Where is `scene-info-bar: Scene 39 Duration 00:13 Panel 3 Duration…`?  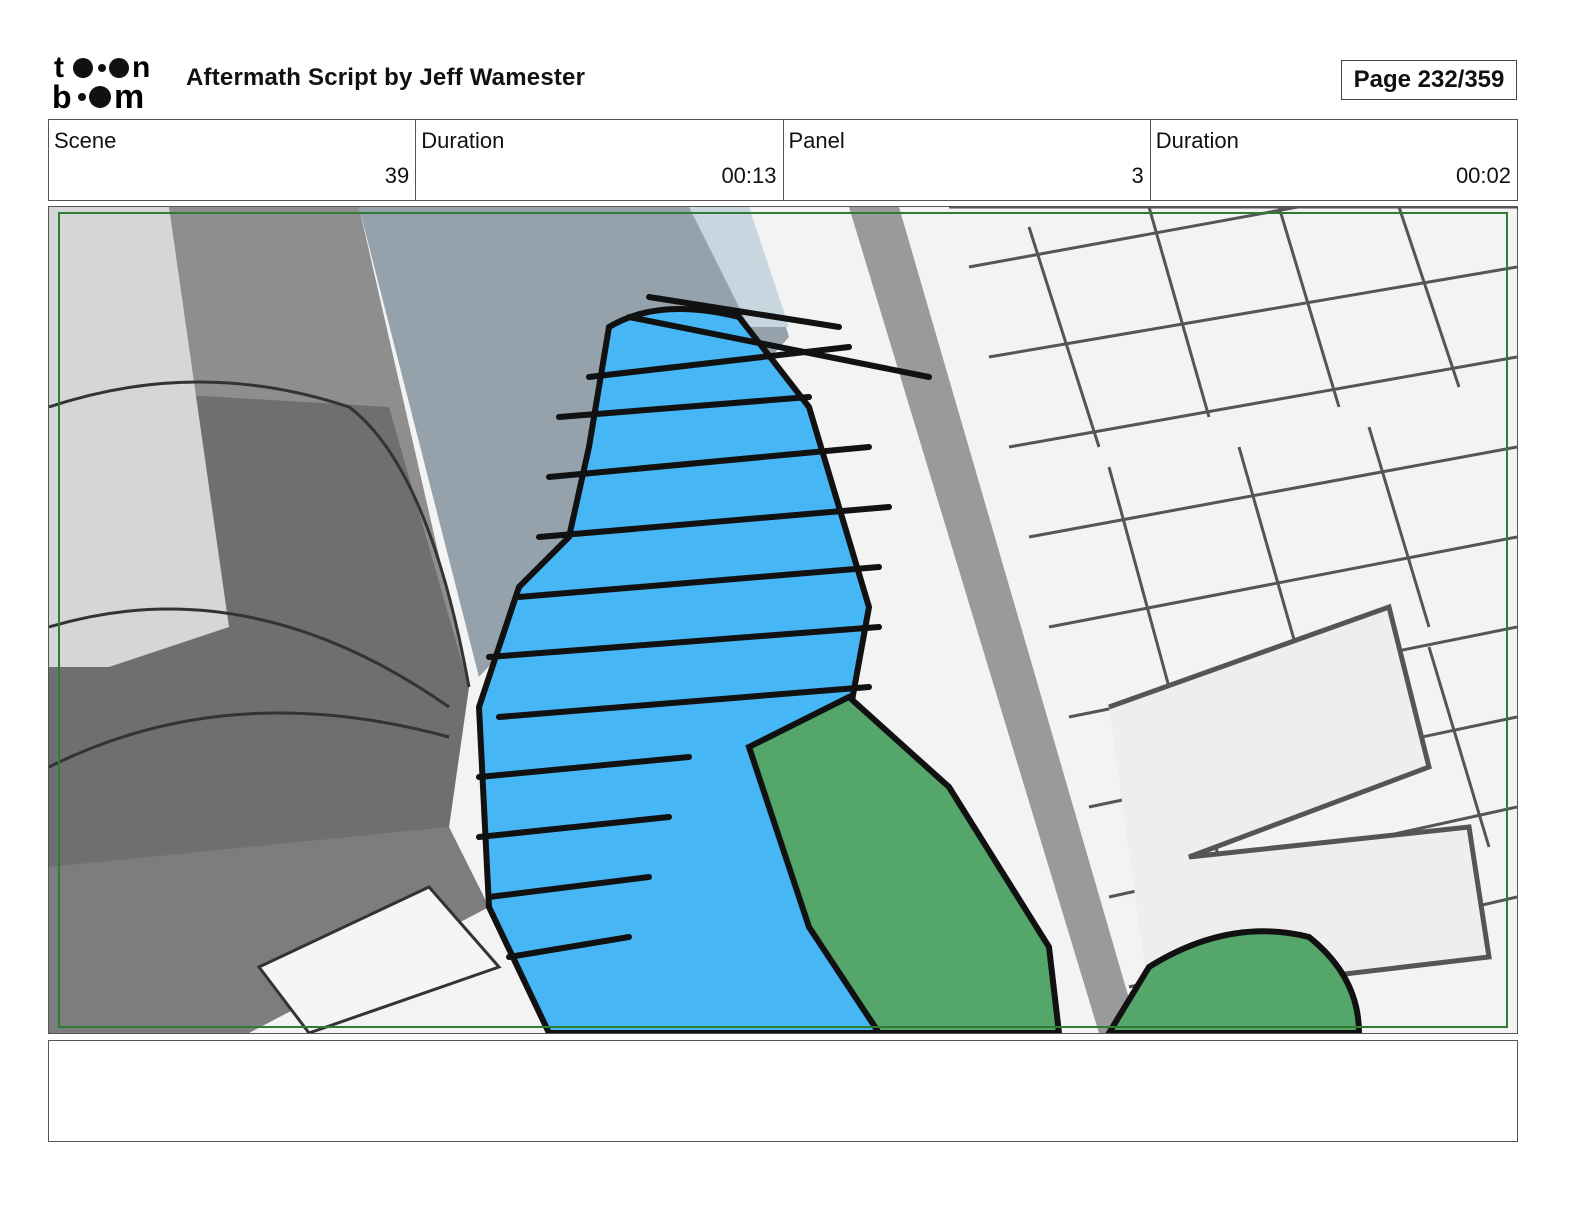 scene-info-bar: Scene 39 Duration 00:13 Panel 3 Duration… is located at coordinates (783, 160).